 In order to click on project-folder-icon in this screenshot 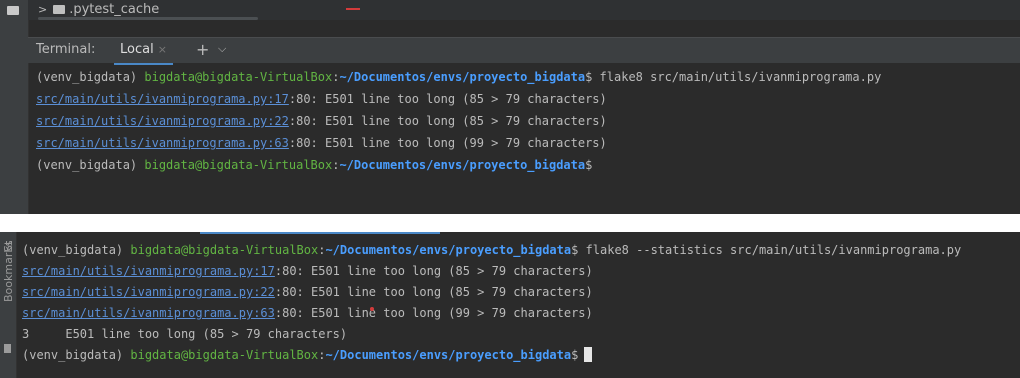, I will do `click(13, 10)`.